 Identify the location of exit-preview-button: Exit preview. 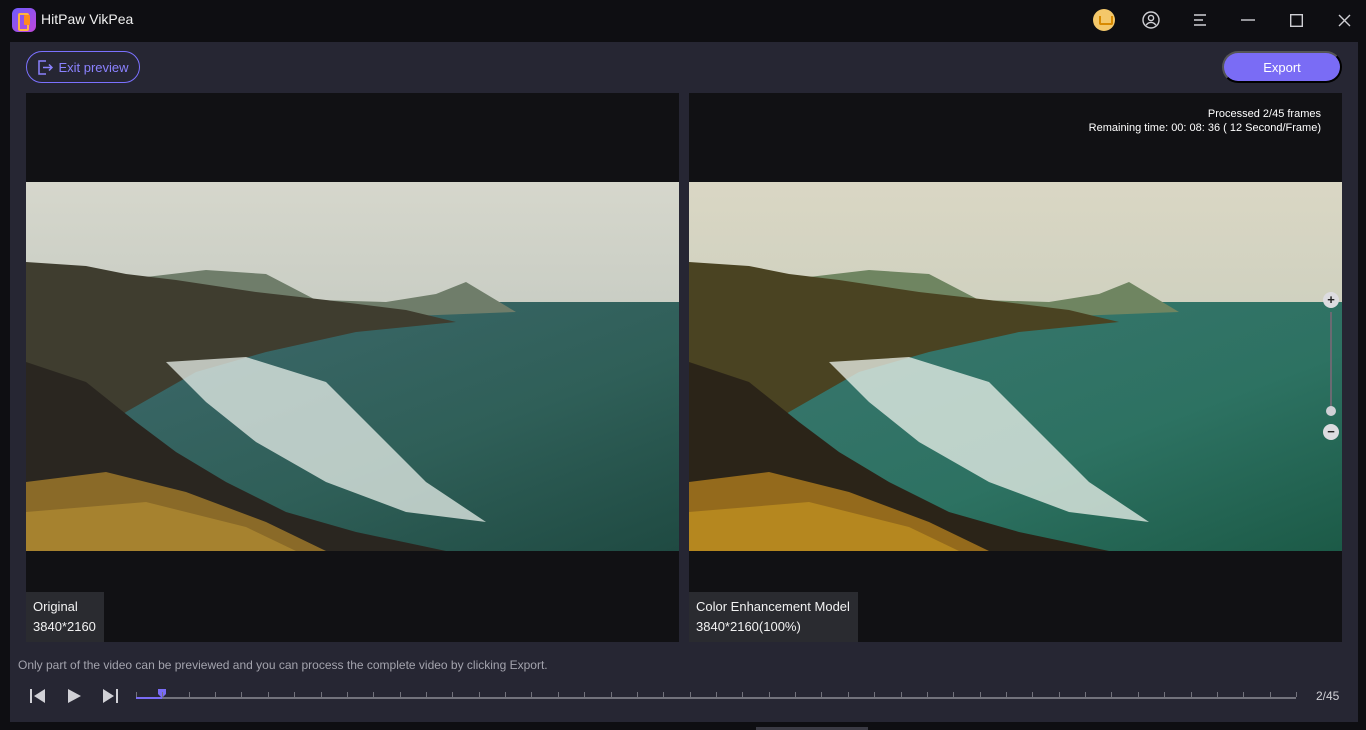
(83, 67).